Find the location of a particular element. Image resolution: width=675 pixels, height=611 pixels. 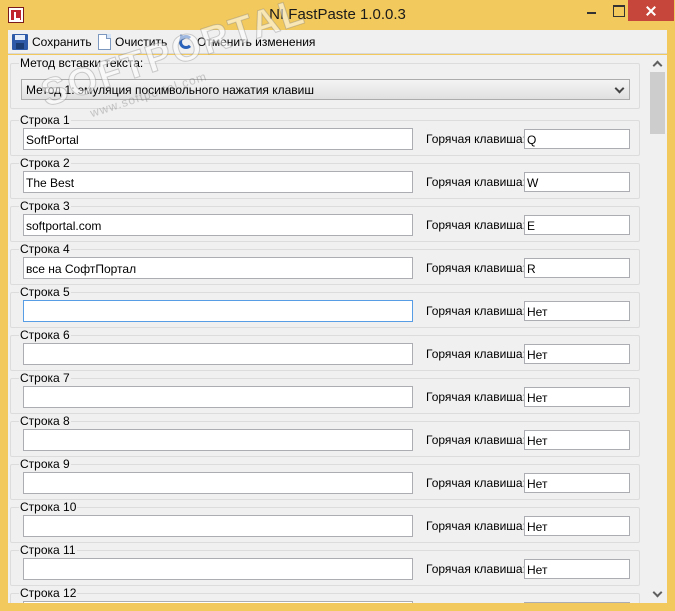

row-label: Строка 9 is located at coordinates (45, 464).